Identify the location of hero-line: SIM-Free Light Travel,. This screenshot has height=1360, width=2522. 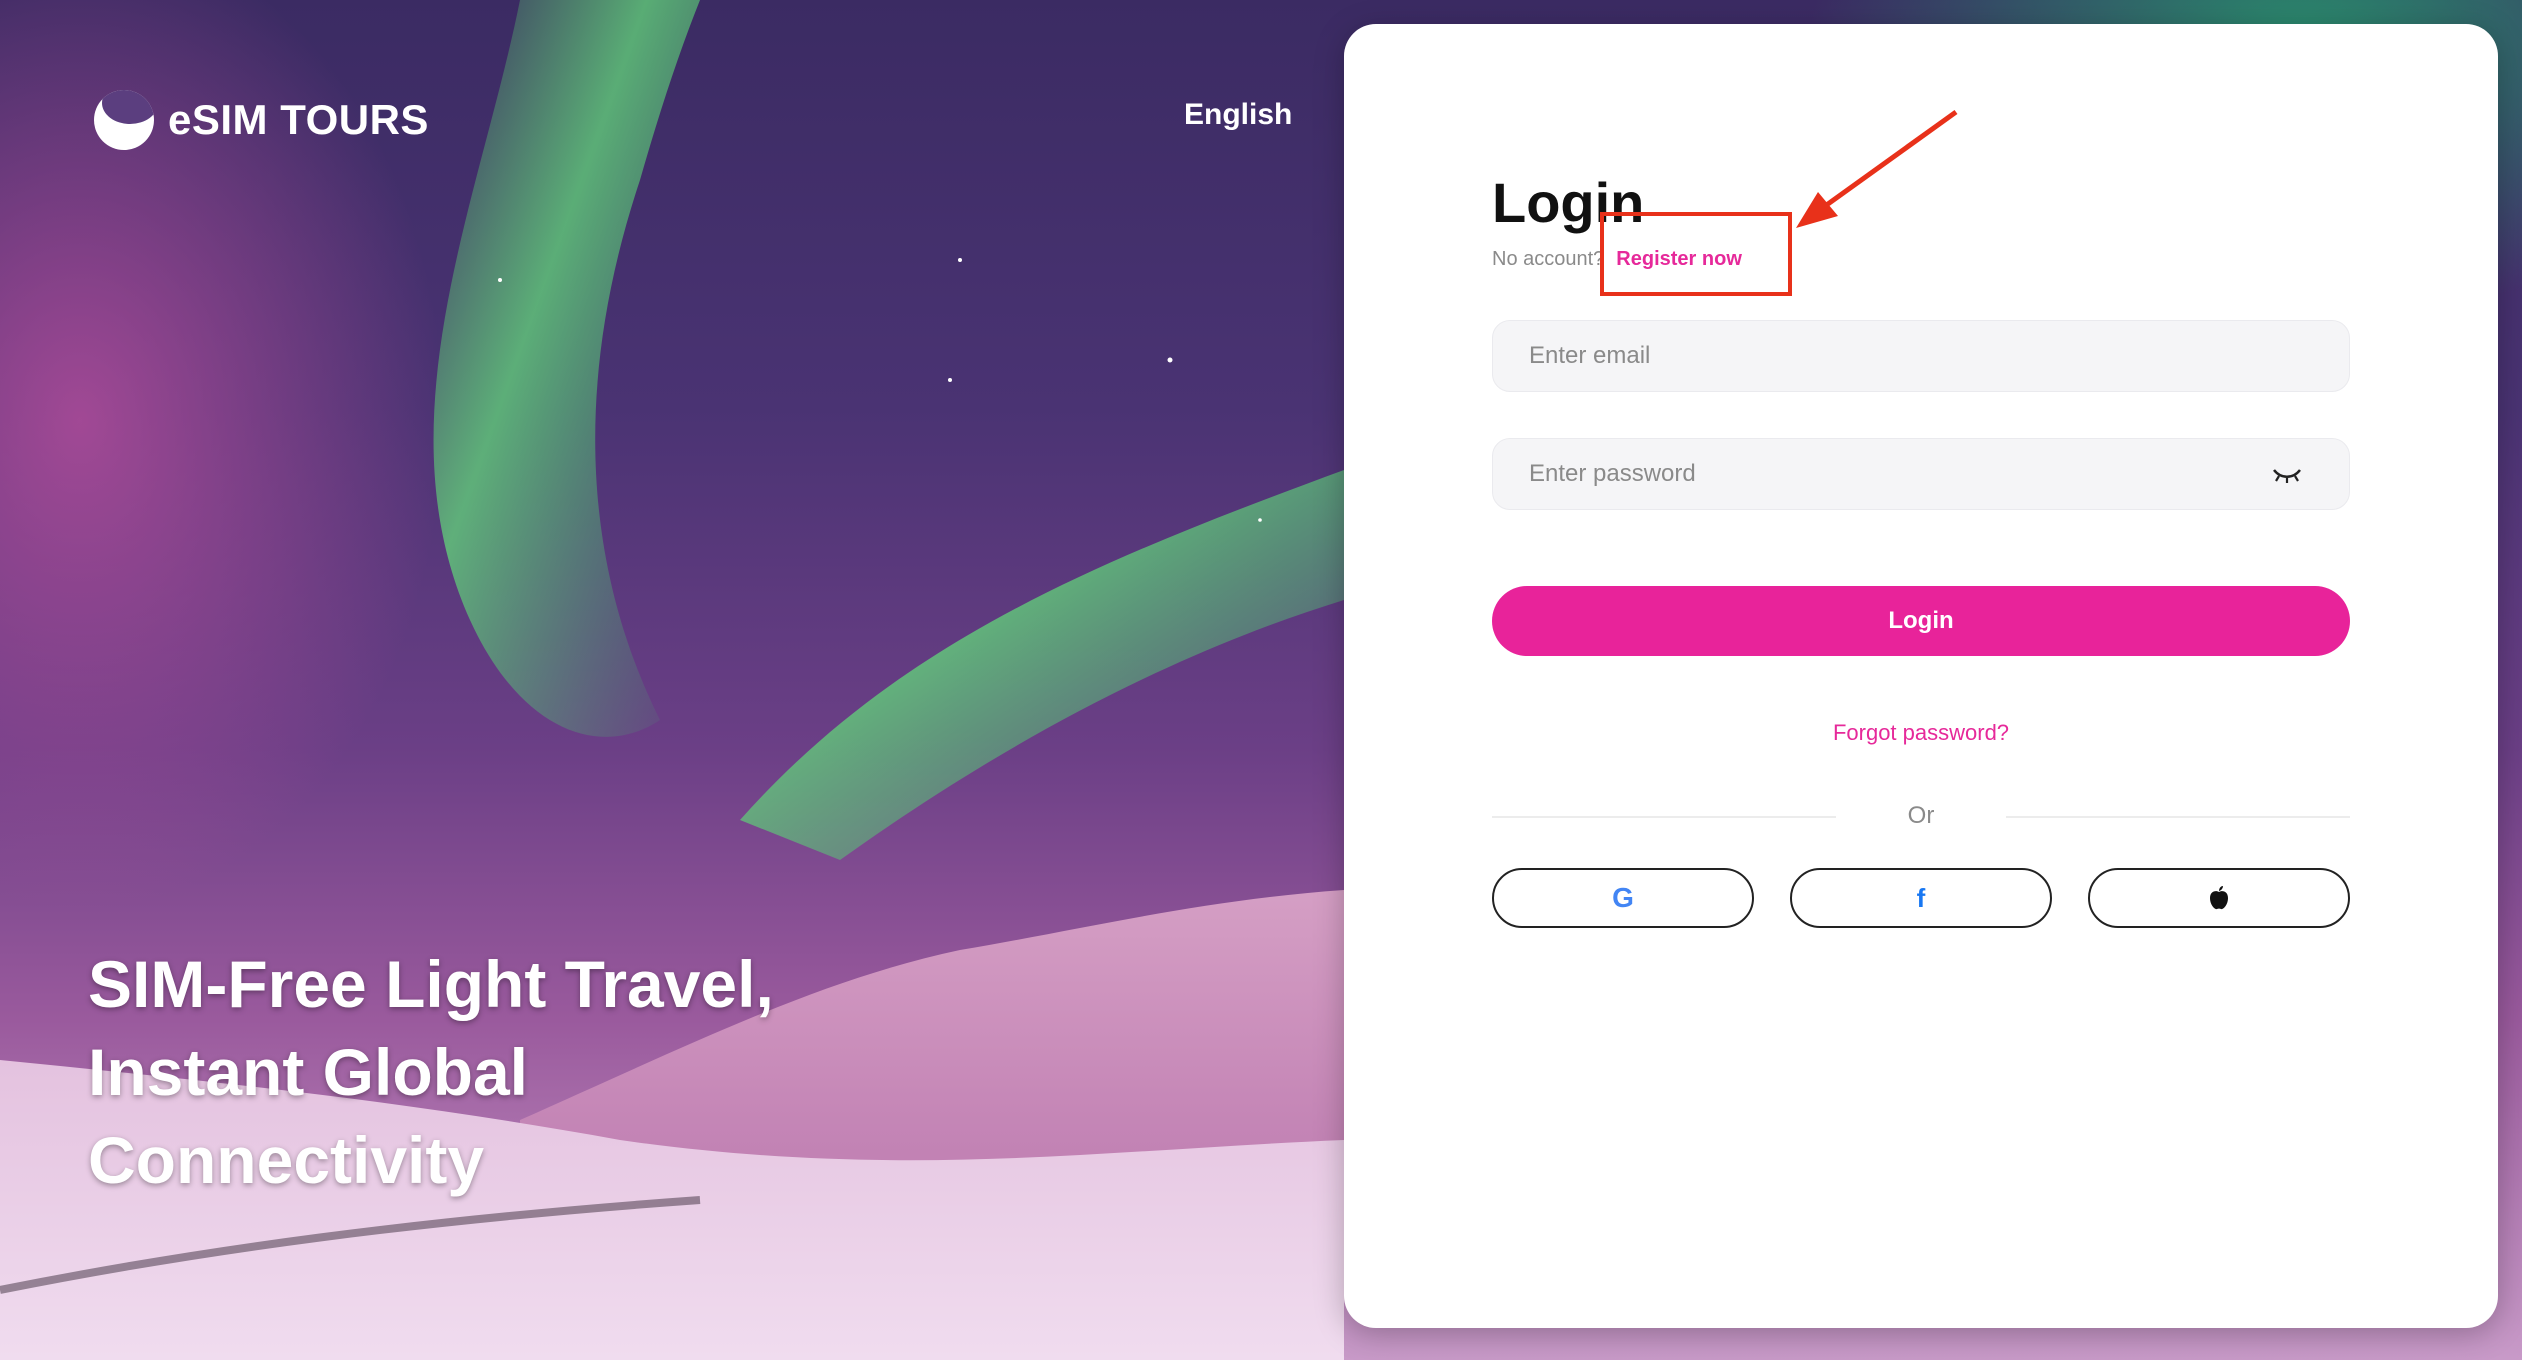
(431, 984).